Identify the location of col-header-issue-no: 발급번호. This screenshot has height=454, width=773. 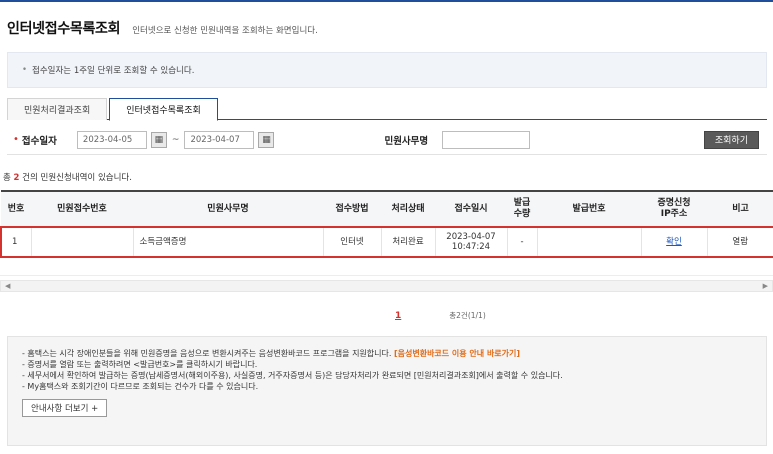
(589, 209).